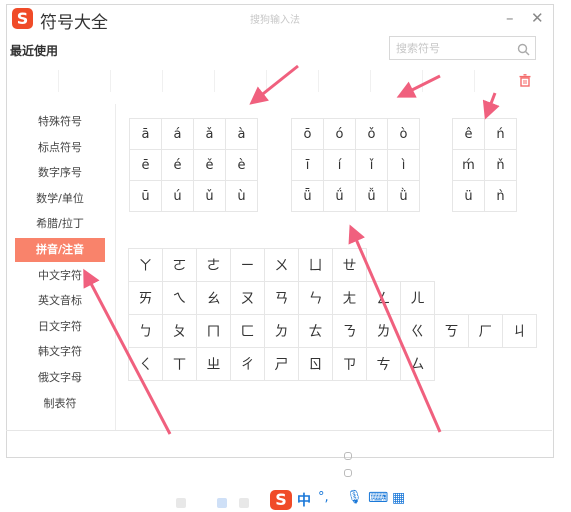  Describe the element at coordinates (315, 331) in the screenshot. I see `zhuyin-symbol-cell: ㄊ` at that location.